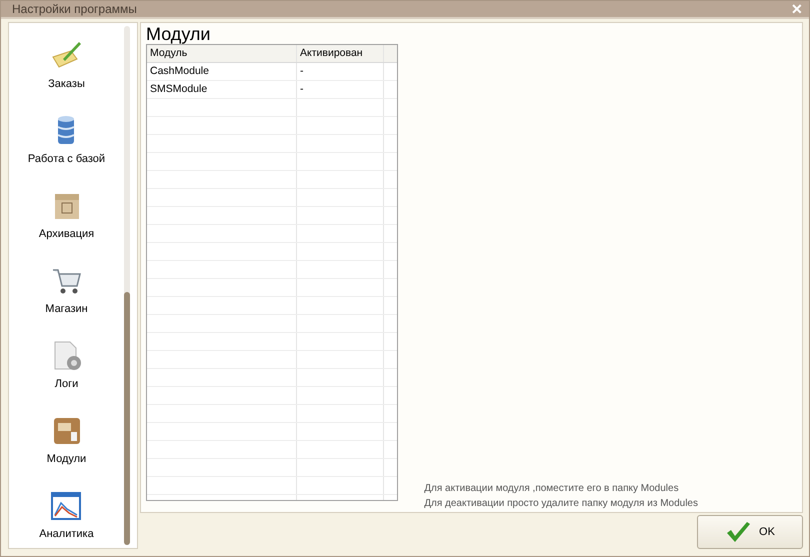  Describe the element at coordinates (127, 418) in the screenshot. I see `scrollbar-thumb` at that location.